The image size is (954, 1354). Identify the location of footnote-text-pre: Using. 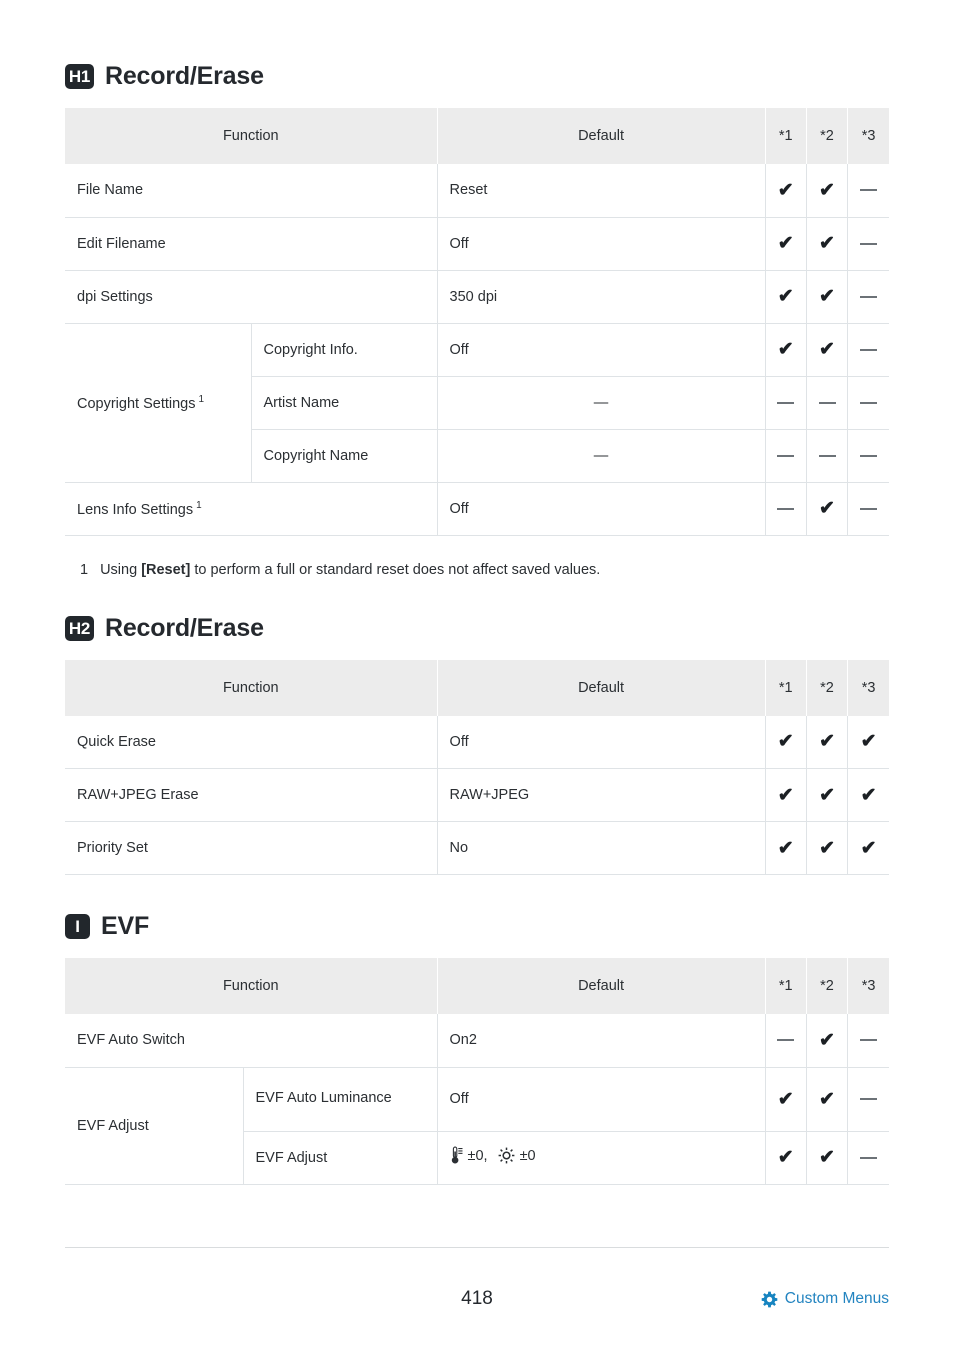
(121, 569).